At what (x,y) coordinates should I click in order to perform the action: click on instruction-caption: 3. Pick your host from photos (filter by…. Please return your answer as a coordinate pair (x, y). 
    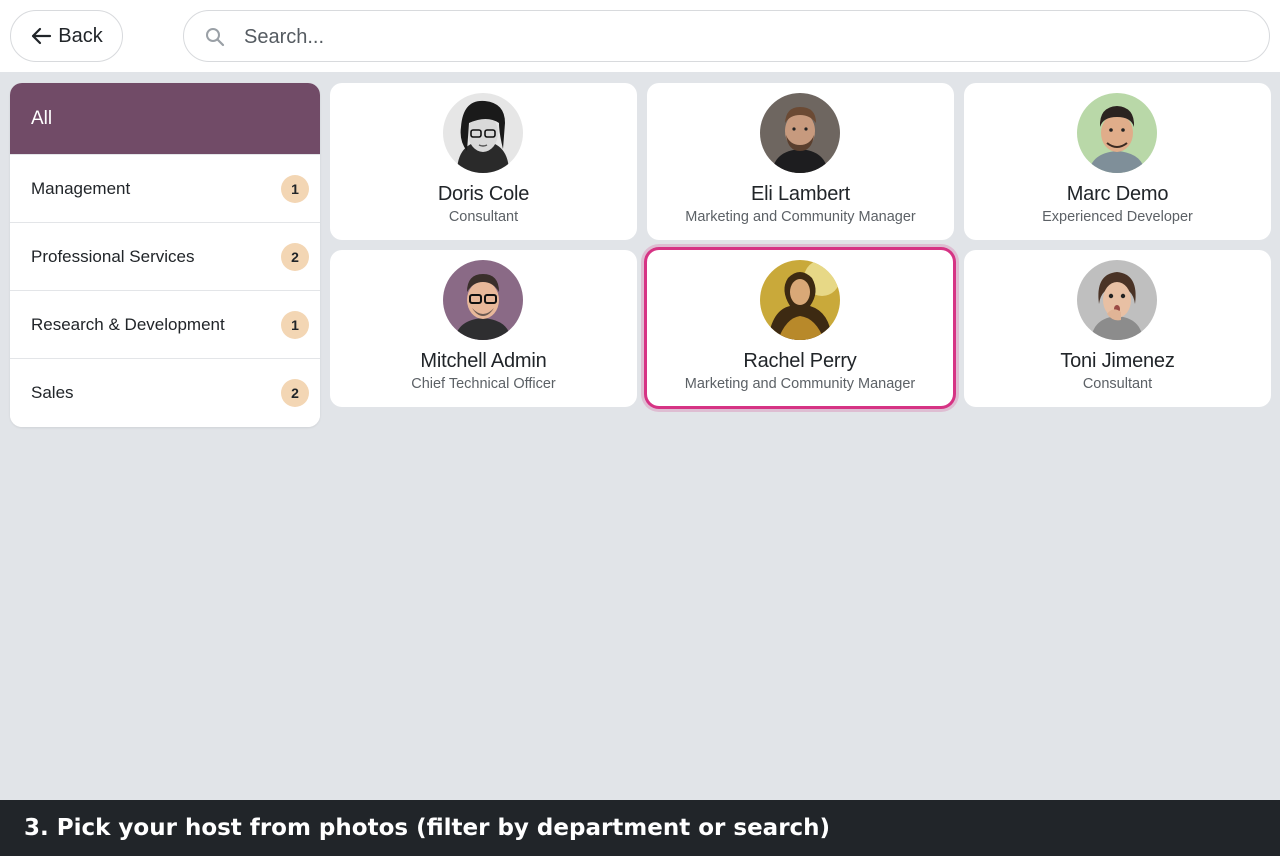
    Looking at the image, I should click on (640, 828).